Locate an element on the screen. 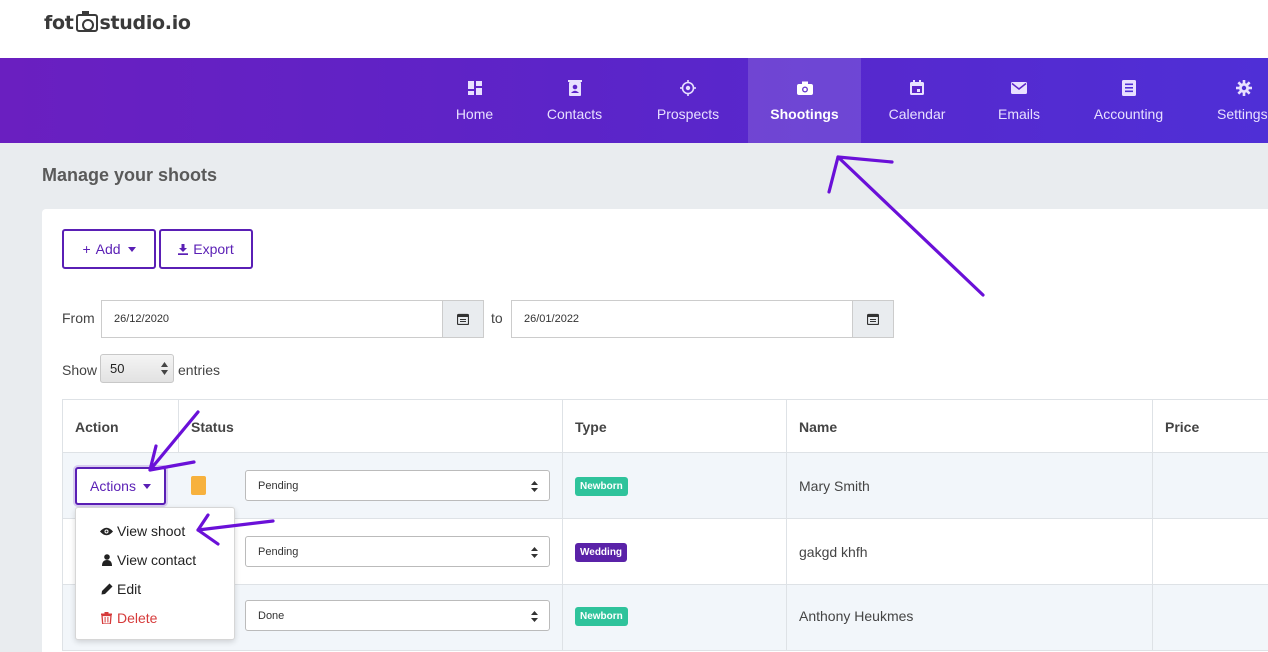 Image resolution: width=1268 pixels, height=652 pixels. nav-item-shootings: Shootings is located at coordinates (804, 100).